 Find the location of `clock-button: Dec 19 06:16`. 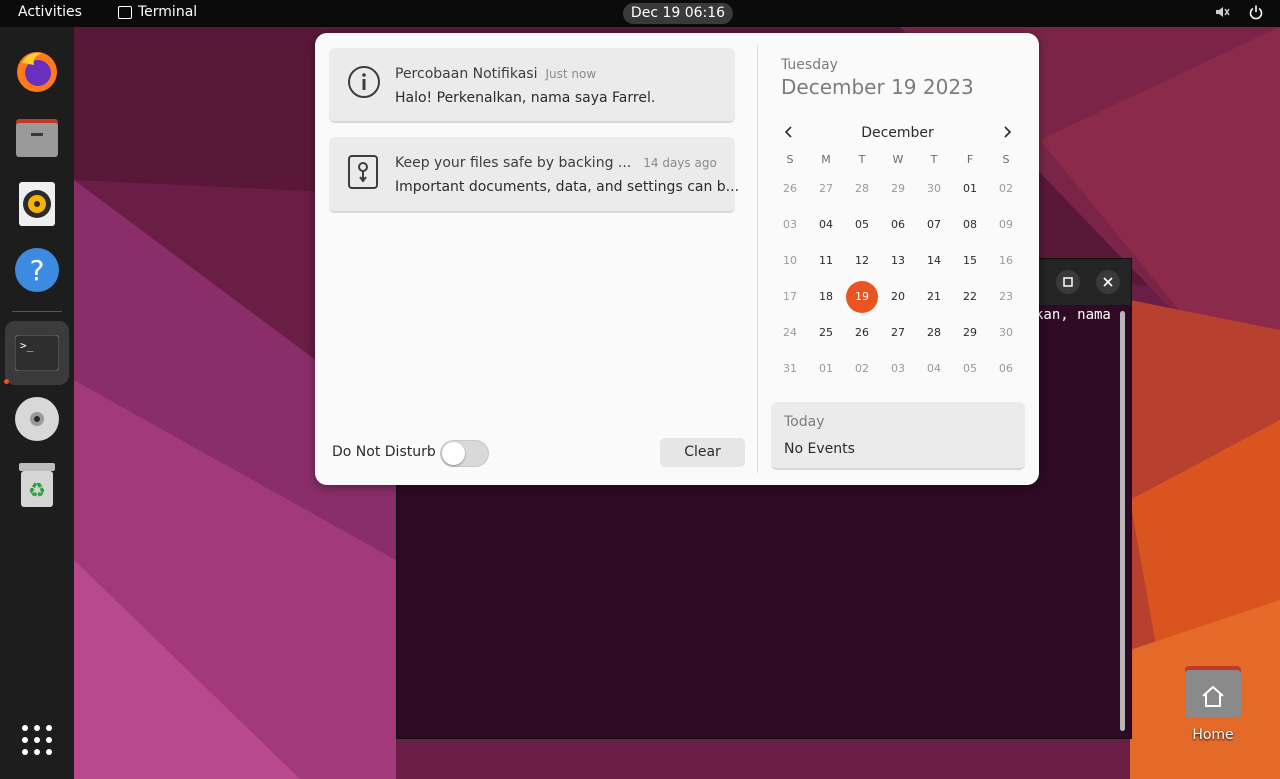

clock-button: Dec 19 06:16 is located at coordinates (678, 13).